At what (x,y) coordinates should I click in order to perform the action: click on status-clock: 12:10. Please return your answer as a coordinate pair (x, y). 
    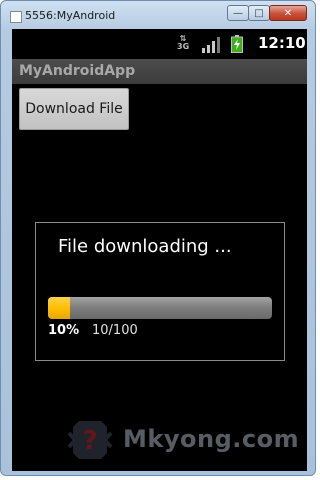
    Looking at the image, I should click on (282, 43).